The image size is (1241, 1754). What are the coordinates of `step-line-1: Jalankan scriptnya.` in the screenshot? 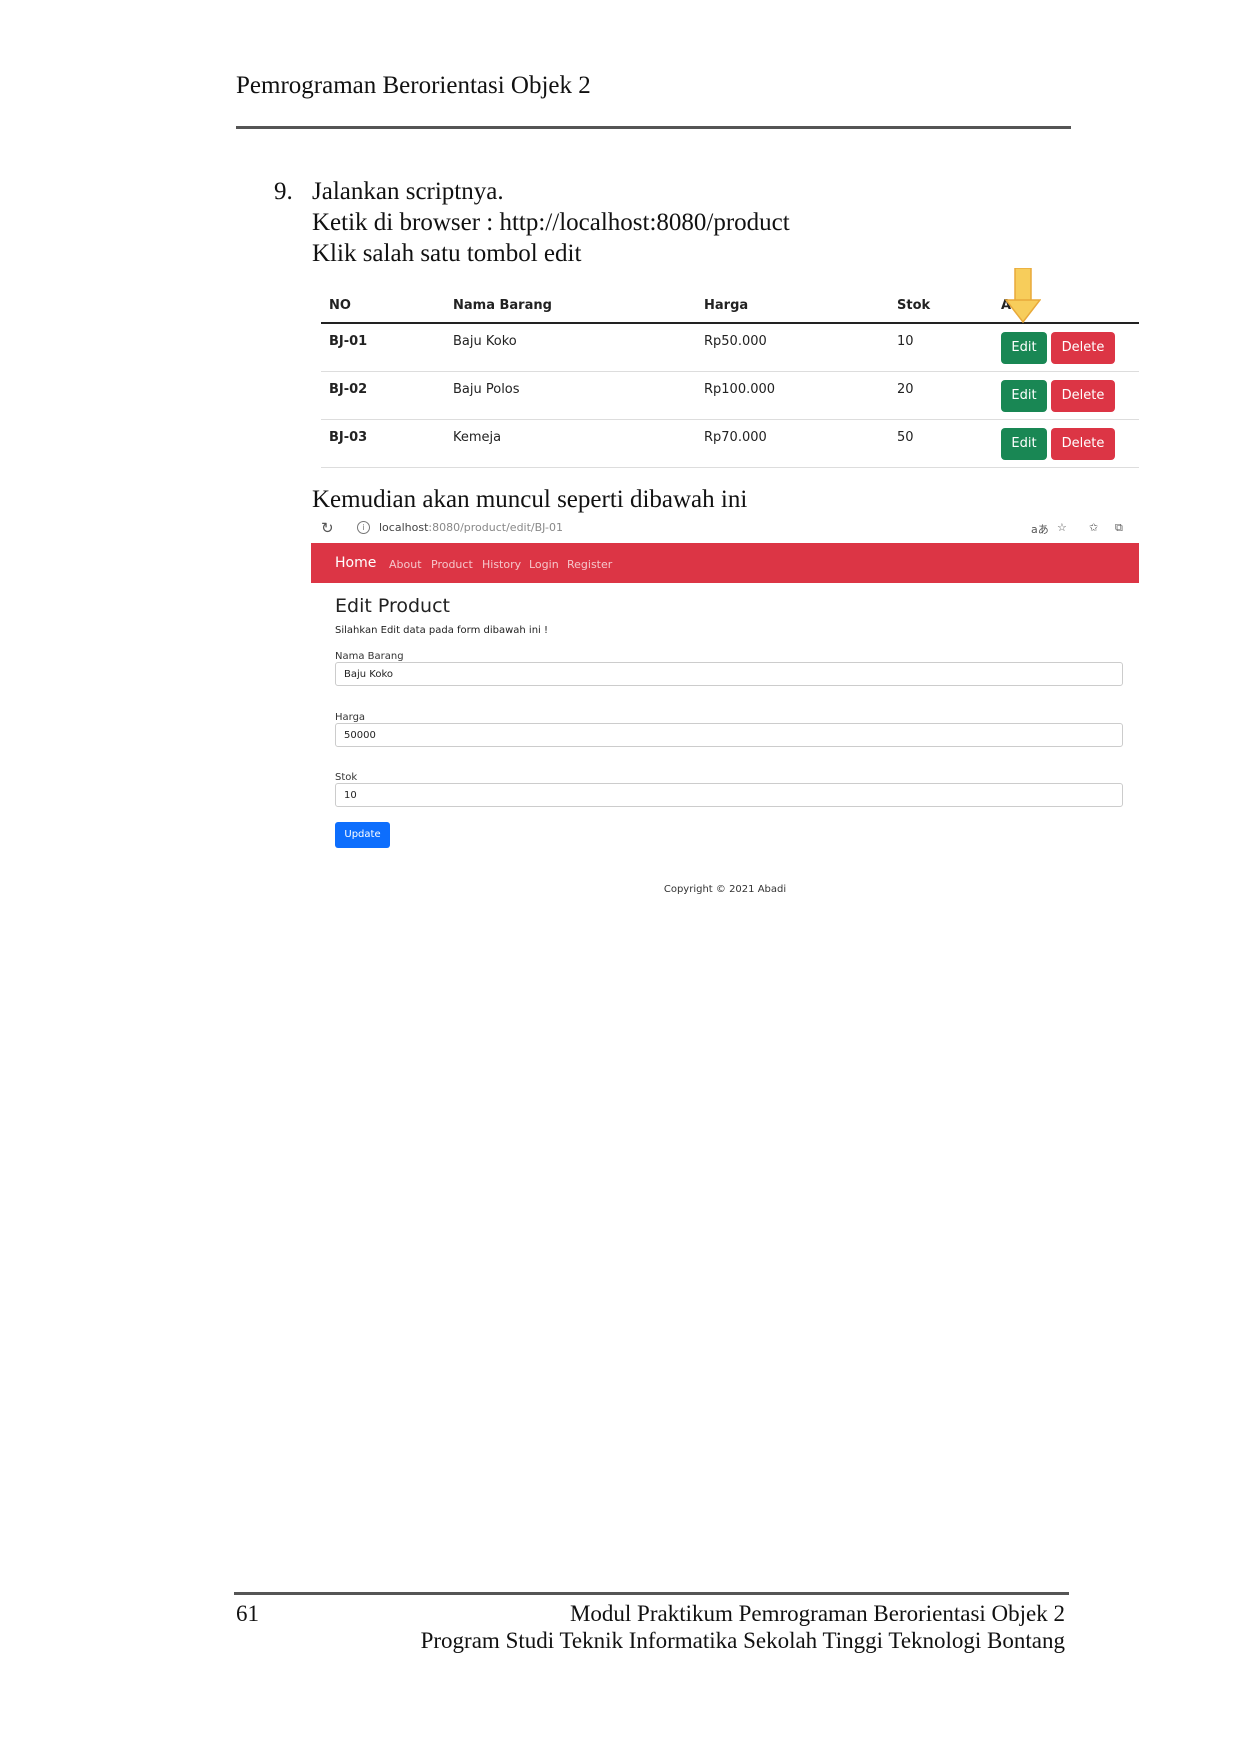 It's located at (408, 191).